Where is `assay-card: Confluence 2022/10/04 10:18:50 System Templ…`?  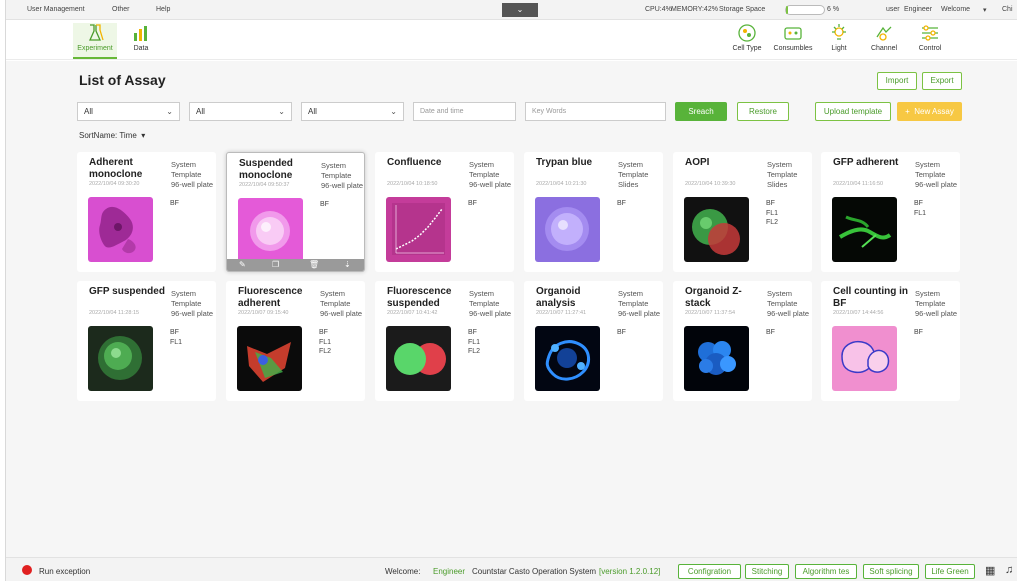
assay-card: Confluence 2022/10/04 10:18:50 System Templ… is located at coordinates (444, 212).